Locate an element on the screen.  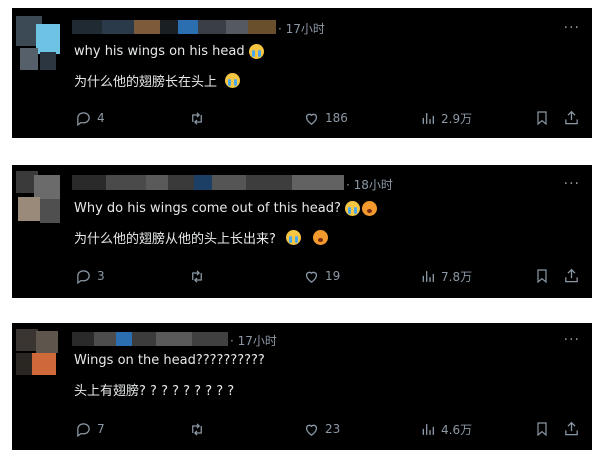
tweet-text-en: why his wings on his head is located at coordinates (159, 51).